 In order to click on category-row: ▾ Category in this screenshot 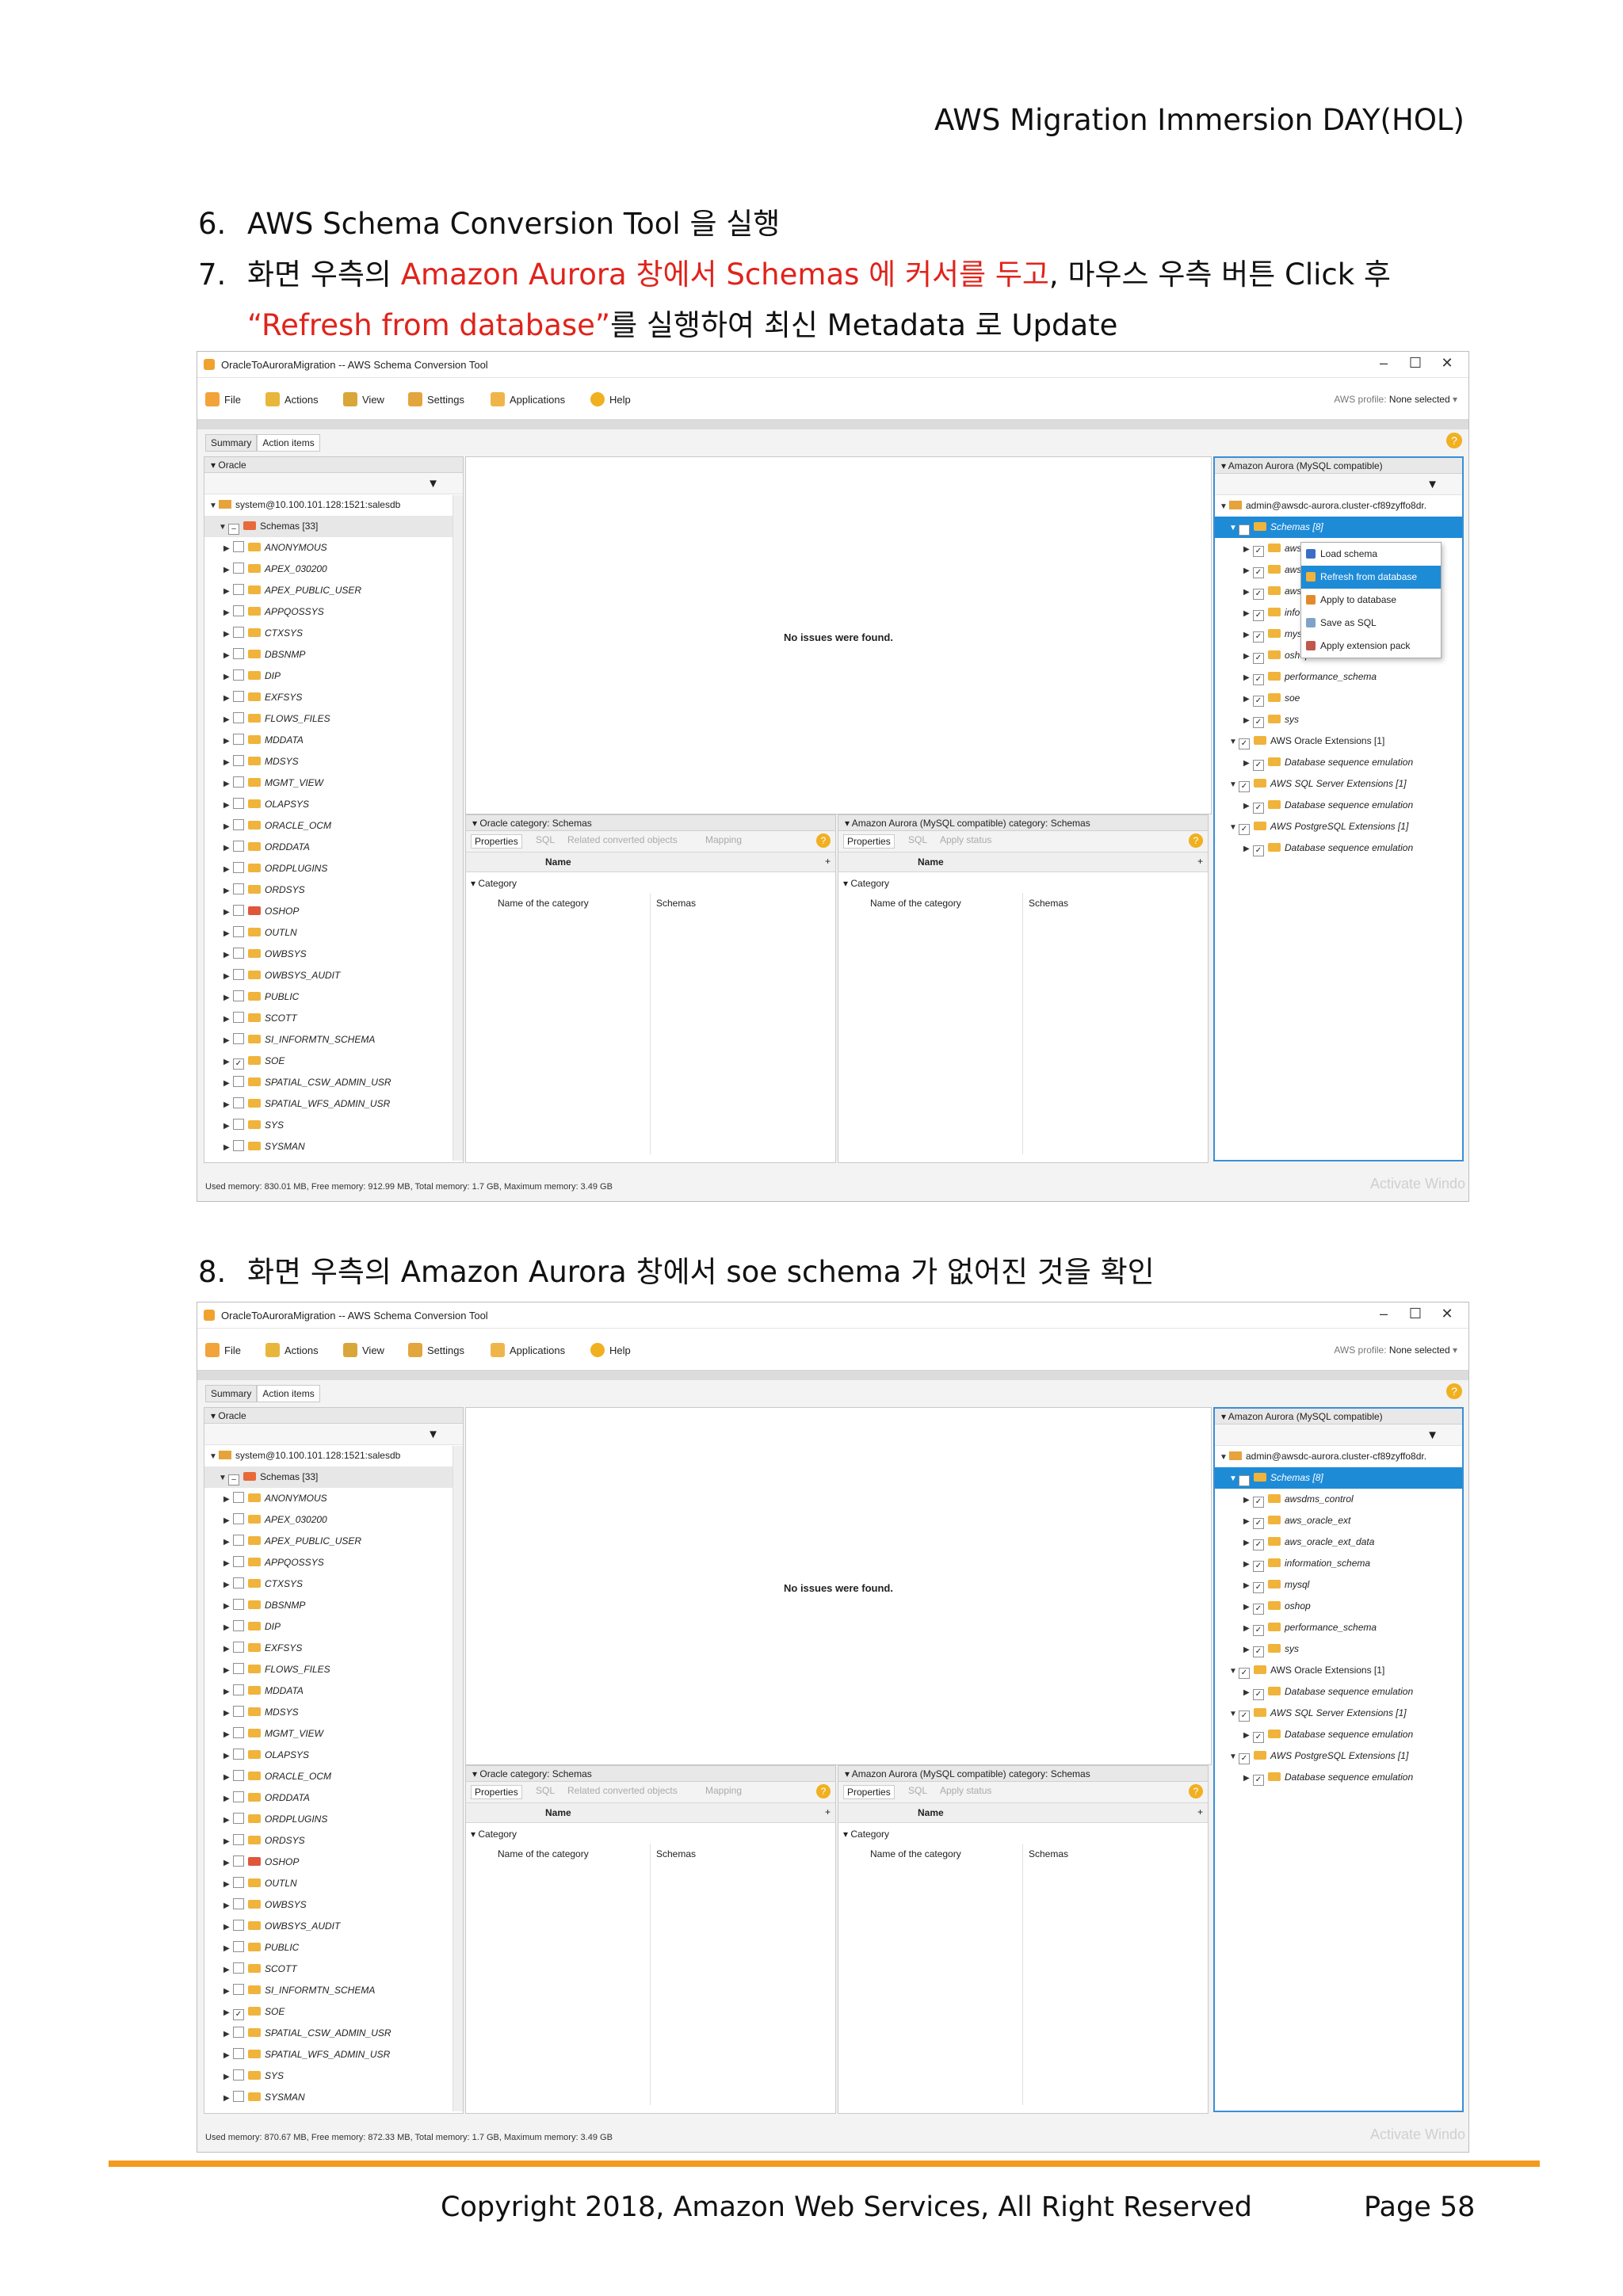, I will do `click(650, 883)`.